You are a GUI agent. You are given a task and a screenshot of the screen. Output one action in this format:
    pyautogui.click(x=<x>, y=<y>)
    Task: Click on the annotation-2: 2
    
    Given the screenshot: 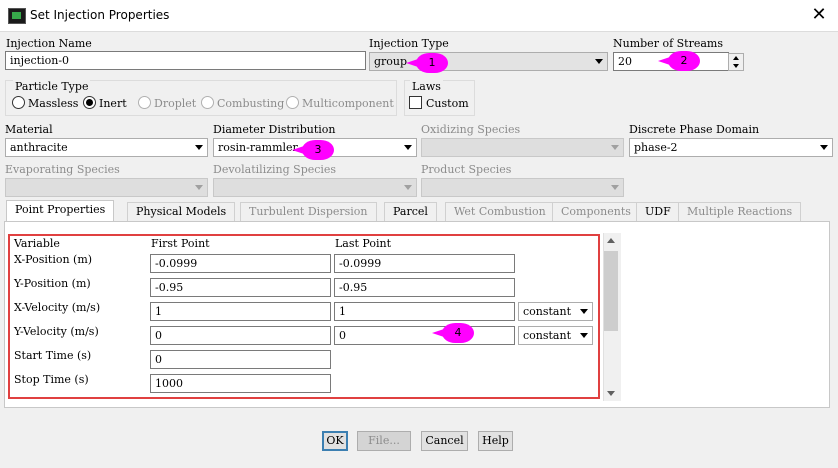 What is the action you would take?
    pyautogui.click(x=679, y=61)
    